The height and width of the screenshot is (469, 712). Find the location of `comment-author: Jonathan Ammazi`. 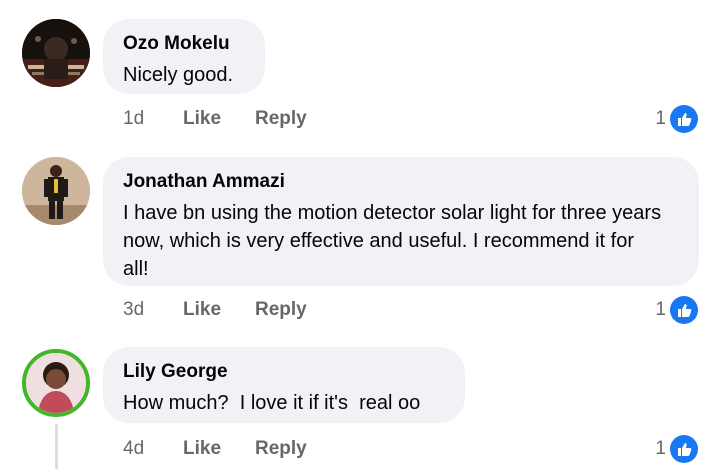

comment-author: Jonathan Ammazi is located at coordinates (401, 182).